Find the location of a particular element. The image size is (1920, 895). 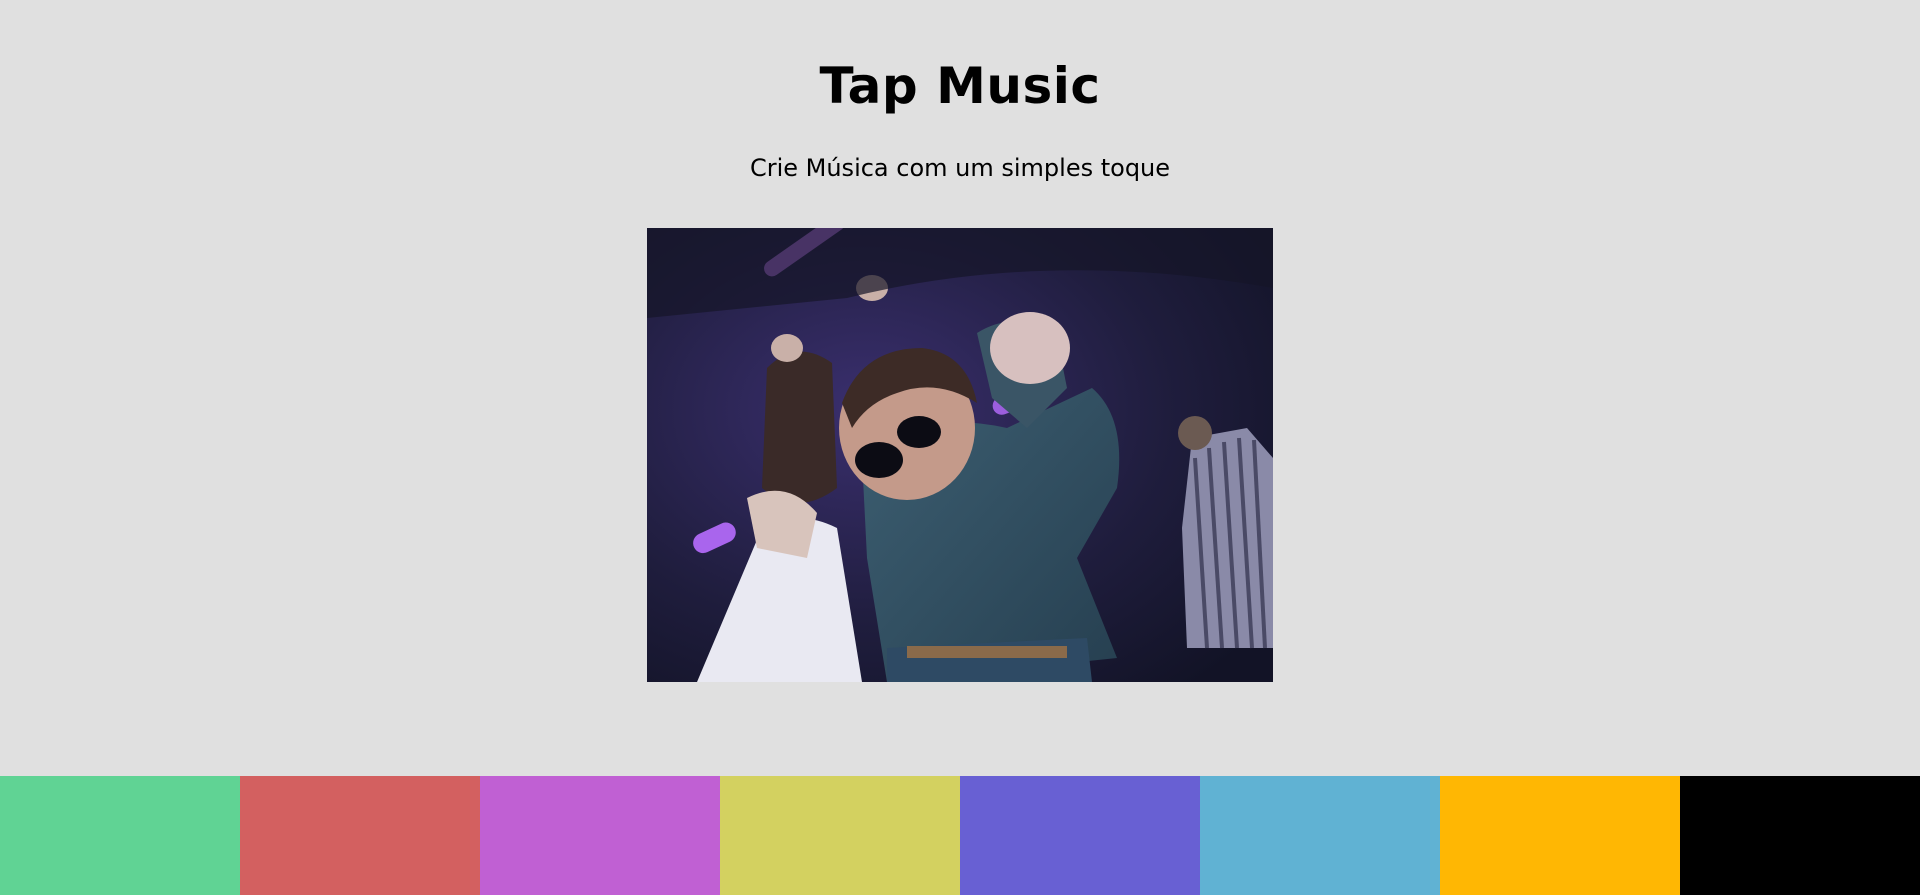

page-subtitle: Crie Música com um simples toque is located at coordinates (960, 168).